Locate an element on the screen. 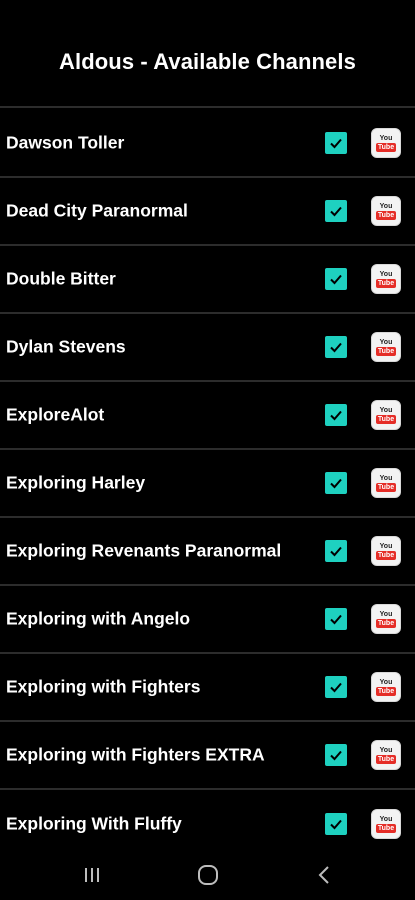  system-navigation-bar is located at coordinates (207, 875).